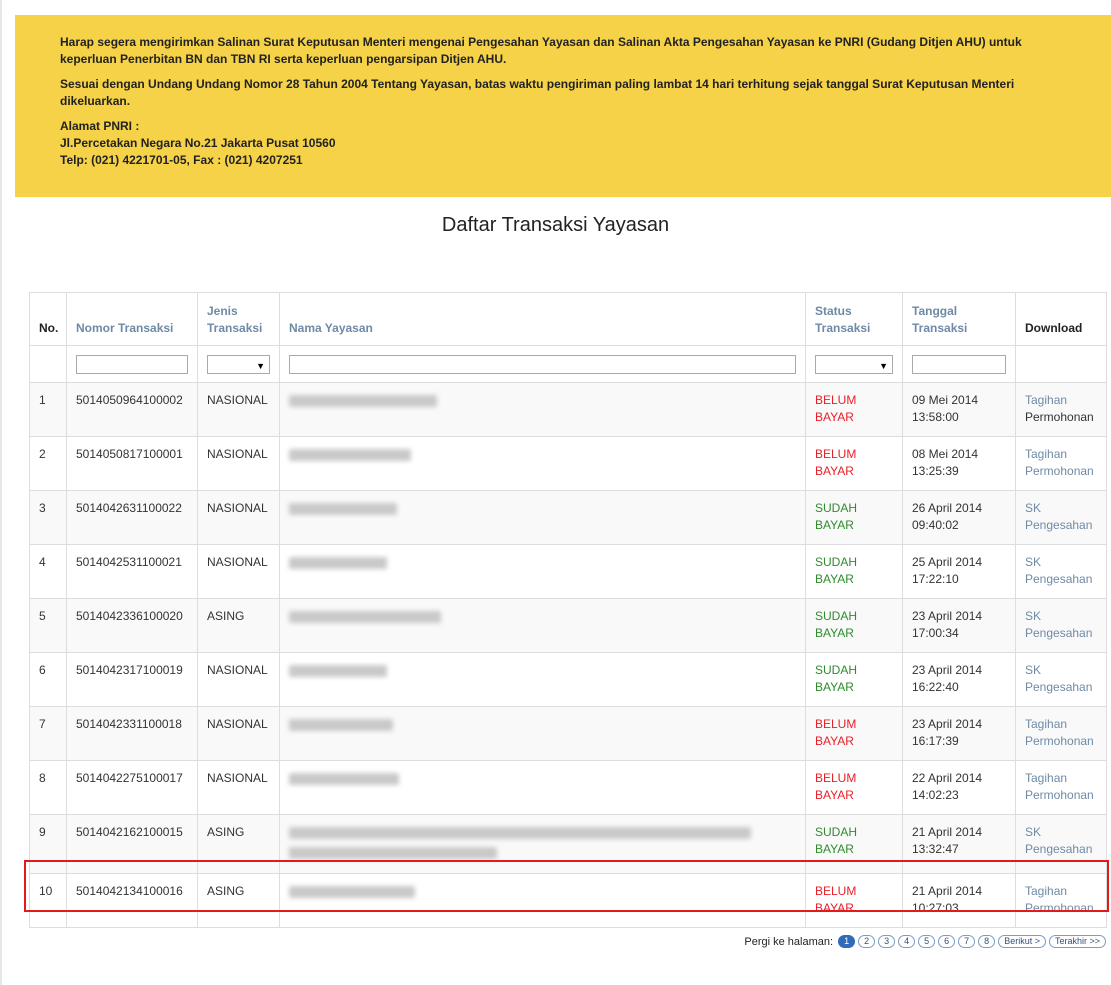 The image size is (1111, 985). Describe the element at coordinates (48, 625) in the screenshot. I see `cell-no: 5` at that location.